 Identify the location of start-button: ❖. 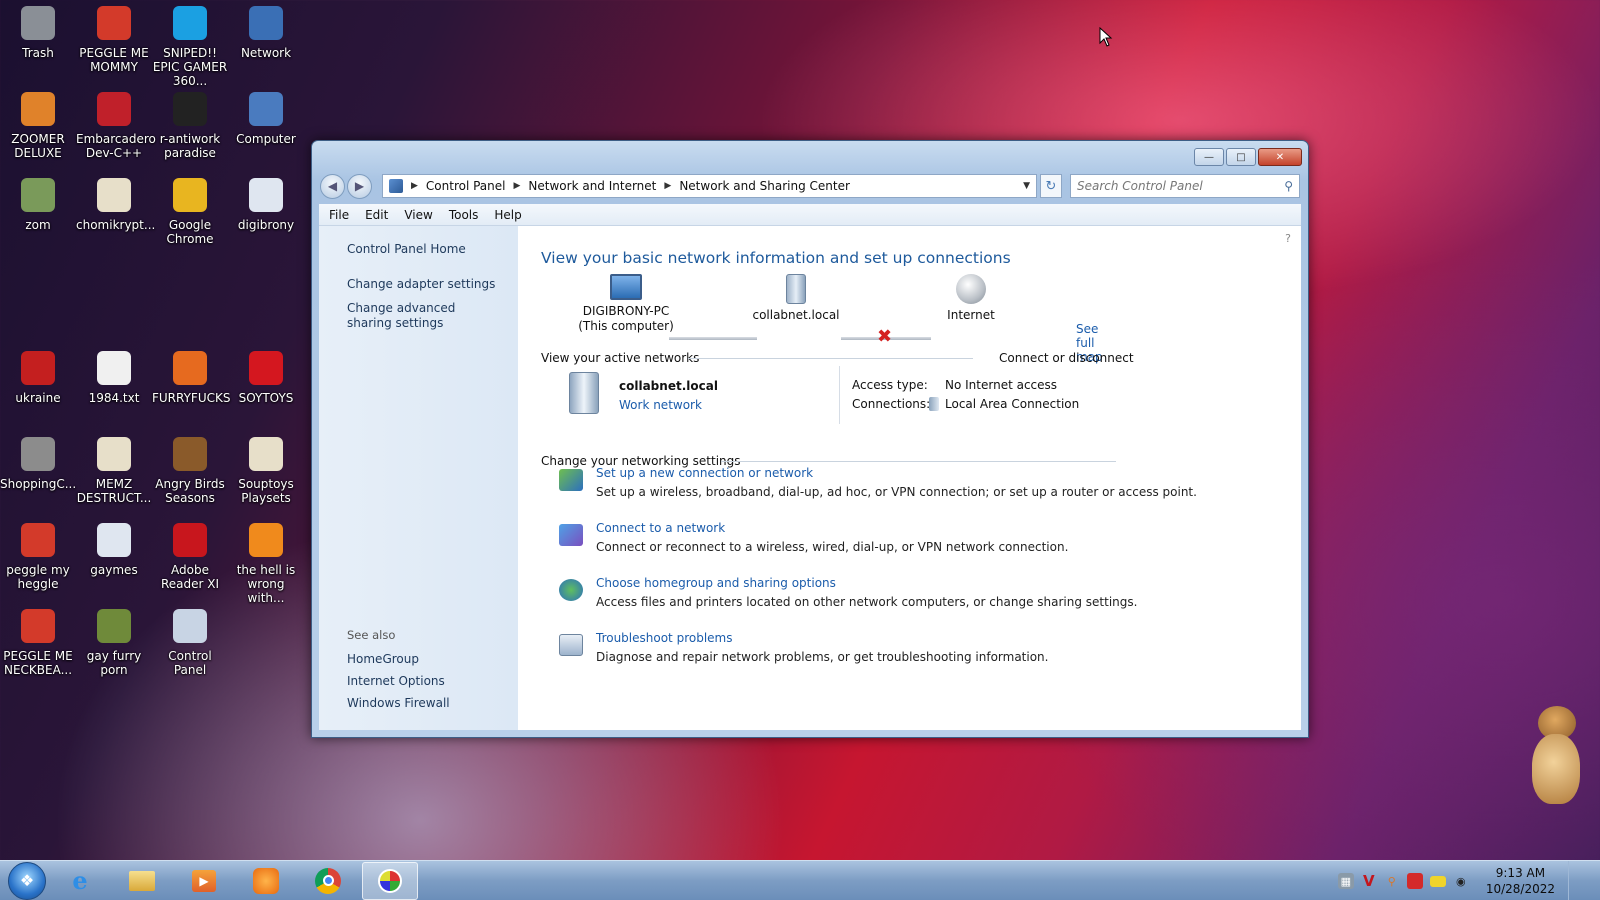
(27, 880).